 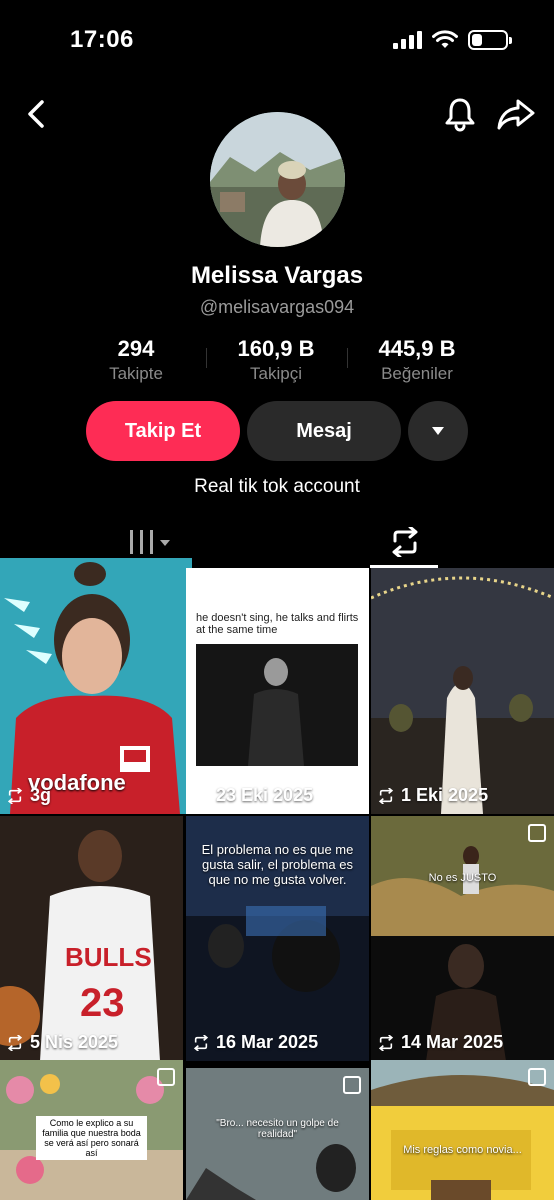 I want to click on video-badge: 23 Eki 2025, so click(x=252, y=795).